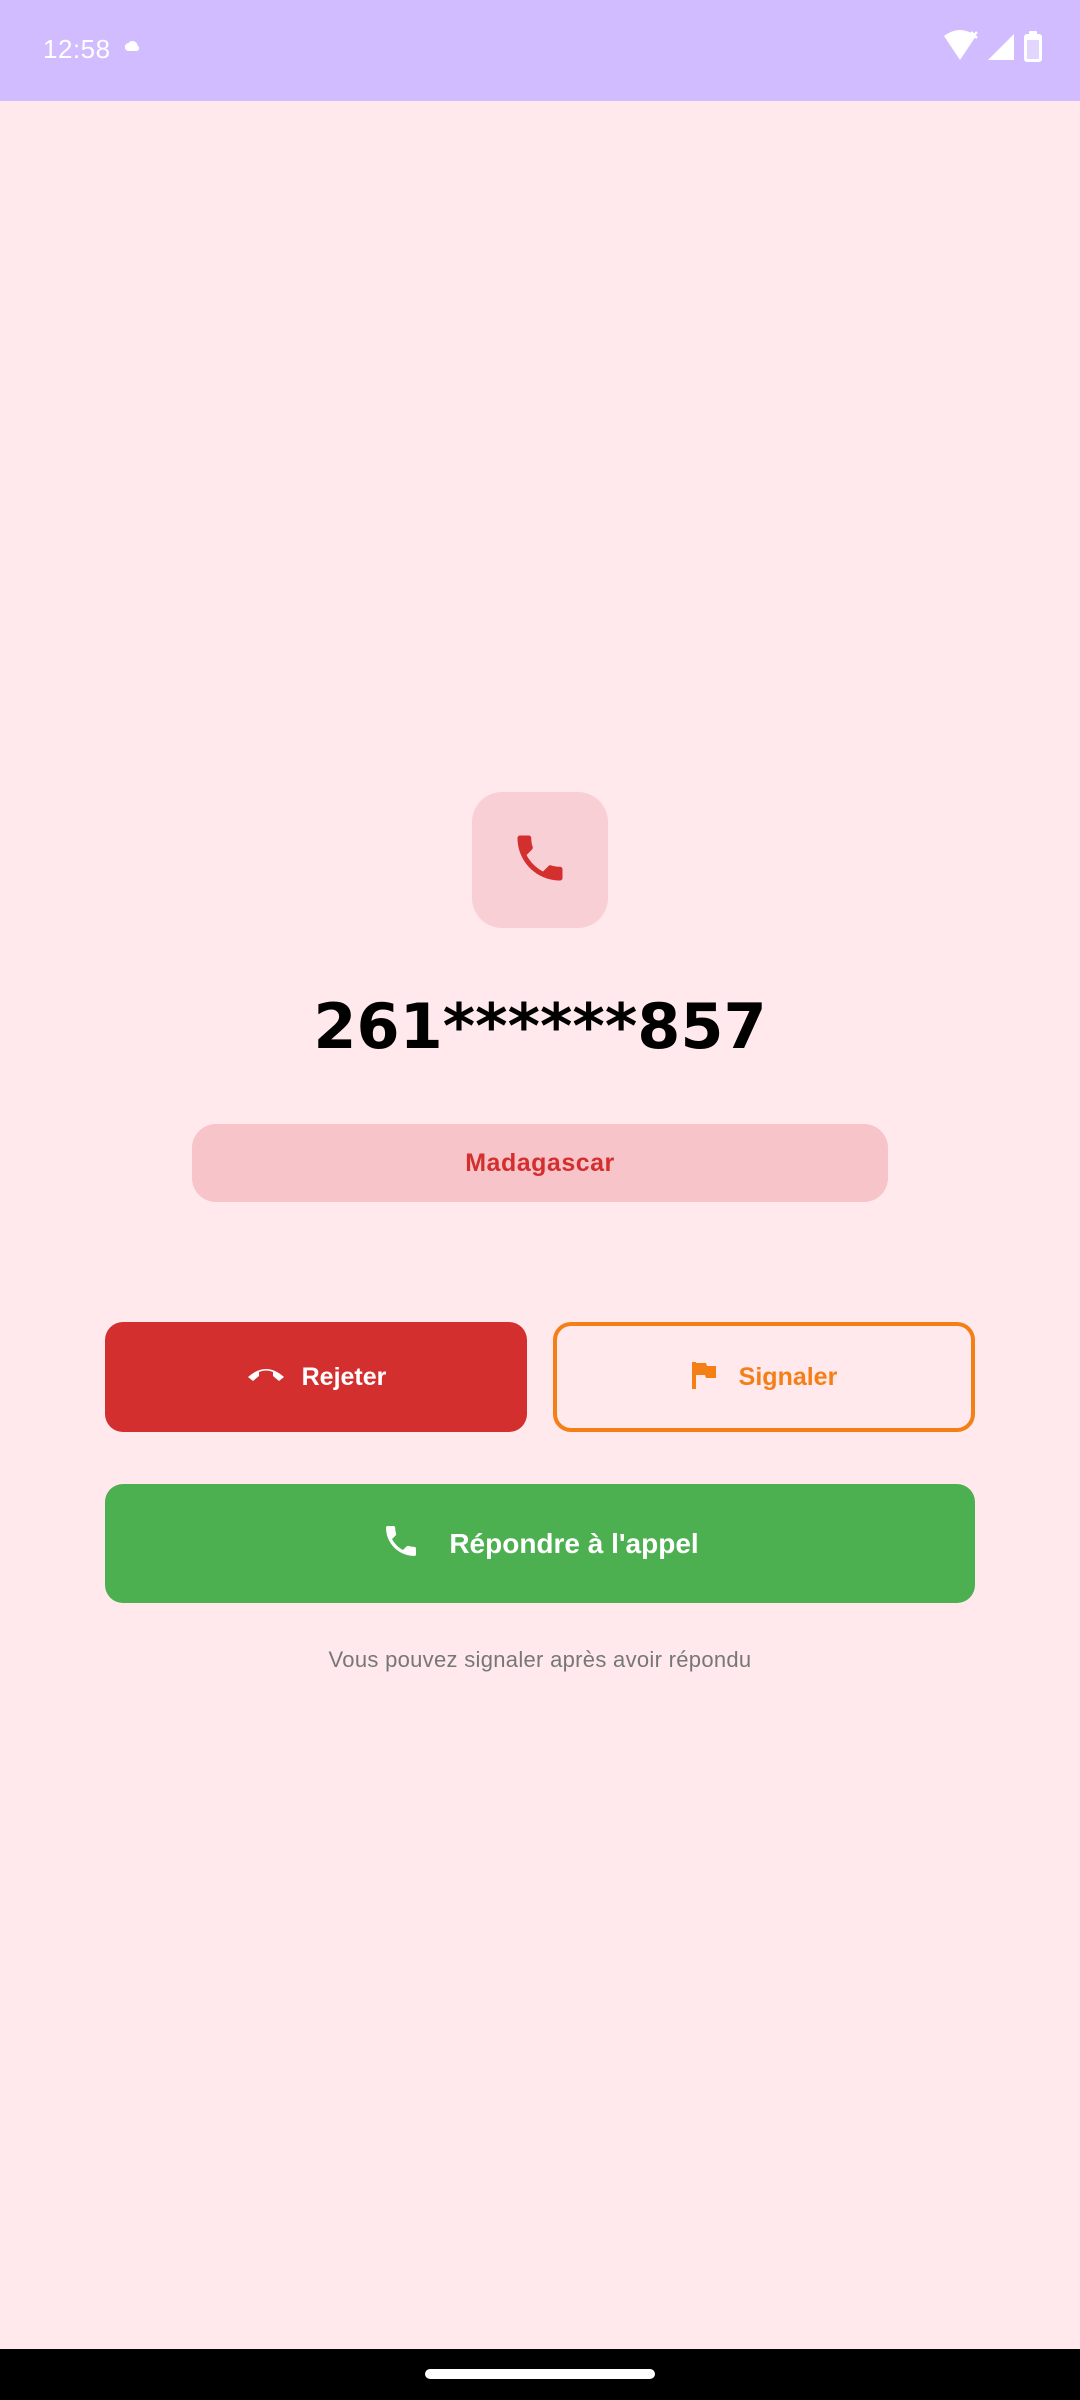 This screenshot has width=1080, height=2400. I want to click on home-gesture-handle, so click(540, 2374).